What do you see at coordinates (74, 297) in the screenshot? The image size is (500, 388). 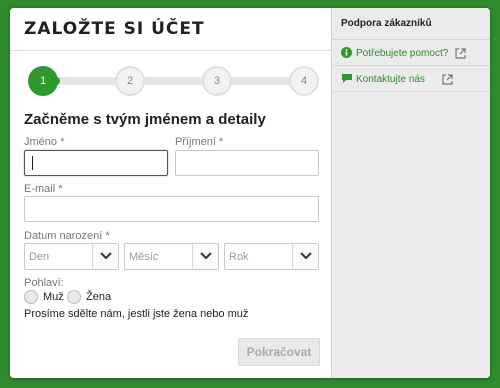 I see `female-radio` at bounding box center [74, 297].